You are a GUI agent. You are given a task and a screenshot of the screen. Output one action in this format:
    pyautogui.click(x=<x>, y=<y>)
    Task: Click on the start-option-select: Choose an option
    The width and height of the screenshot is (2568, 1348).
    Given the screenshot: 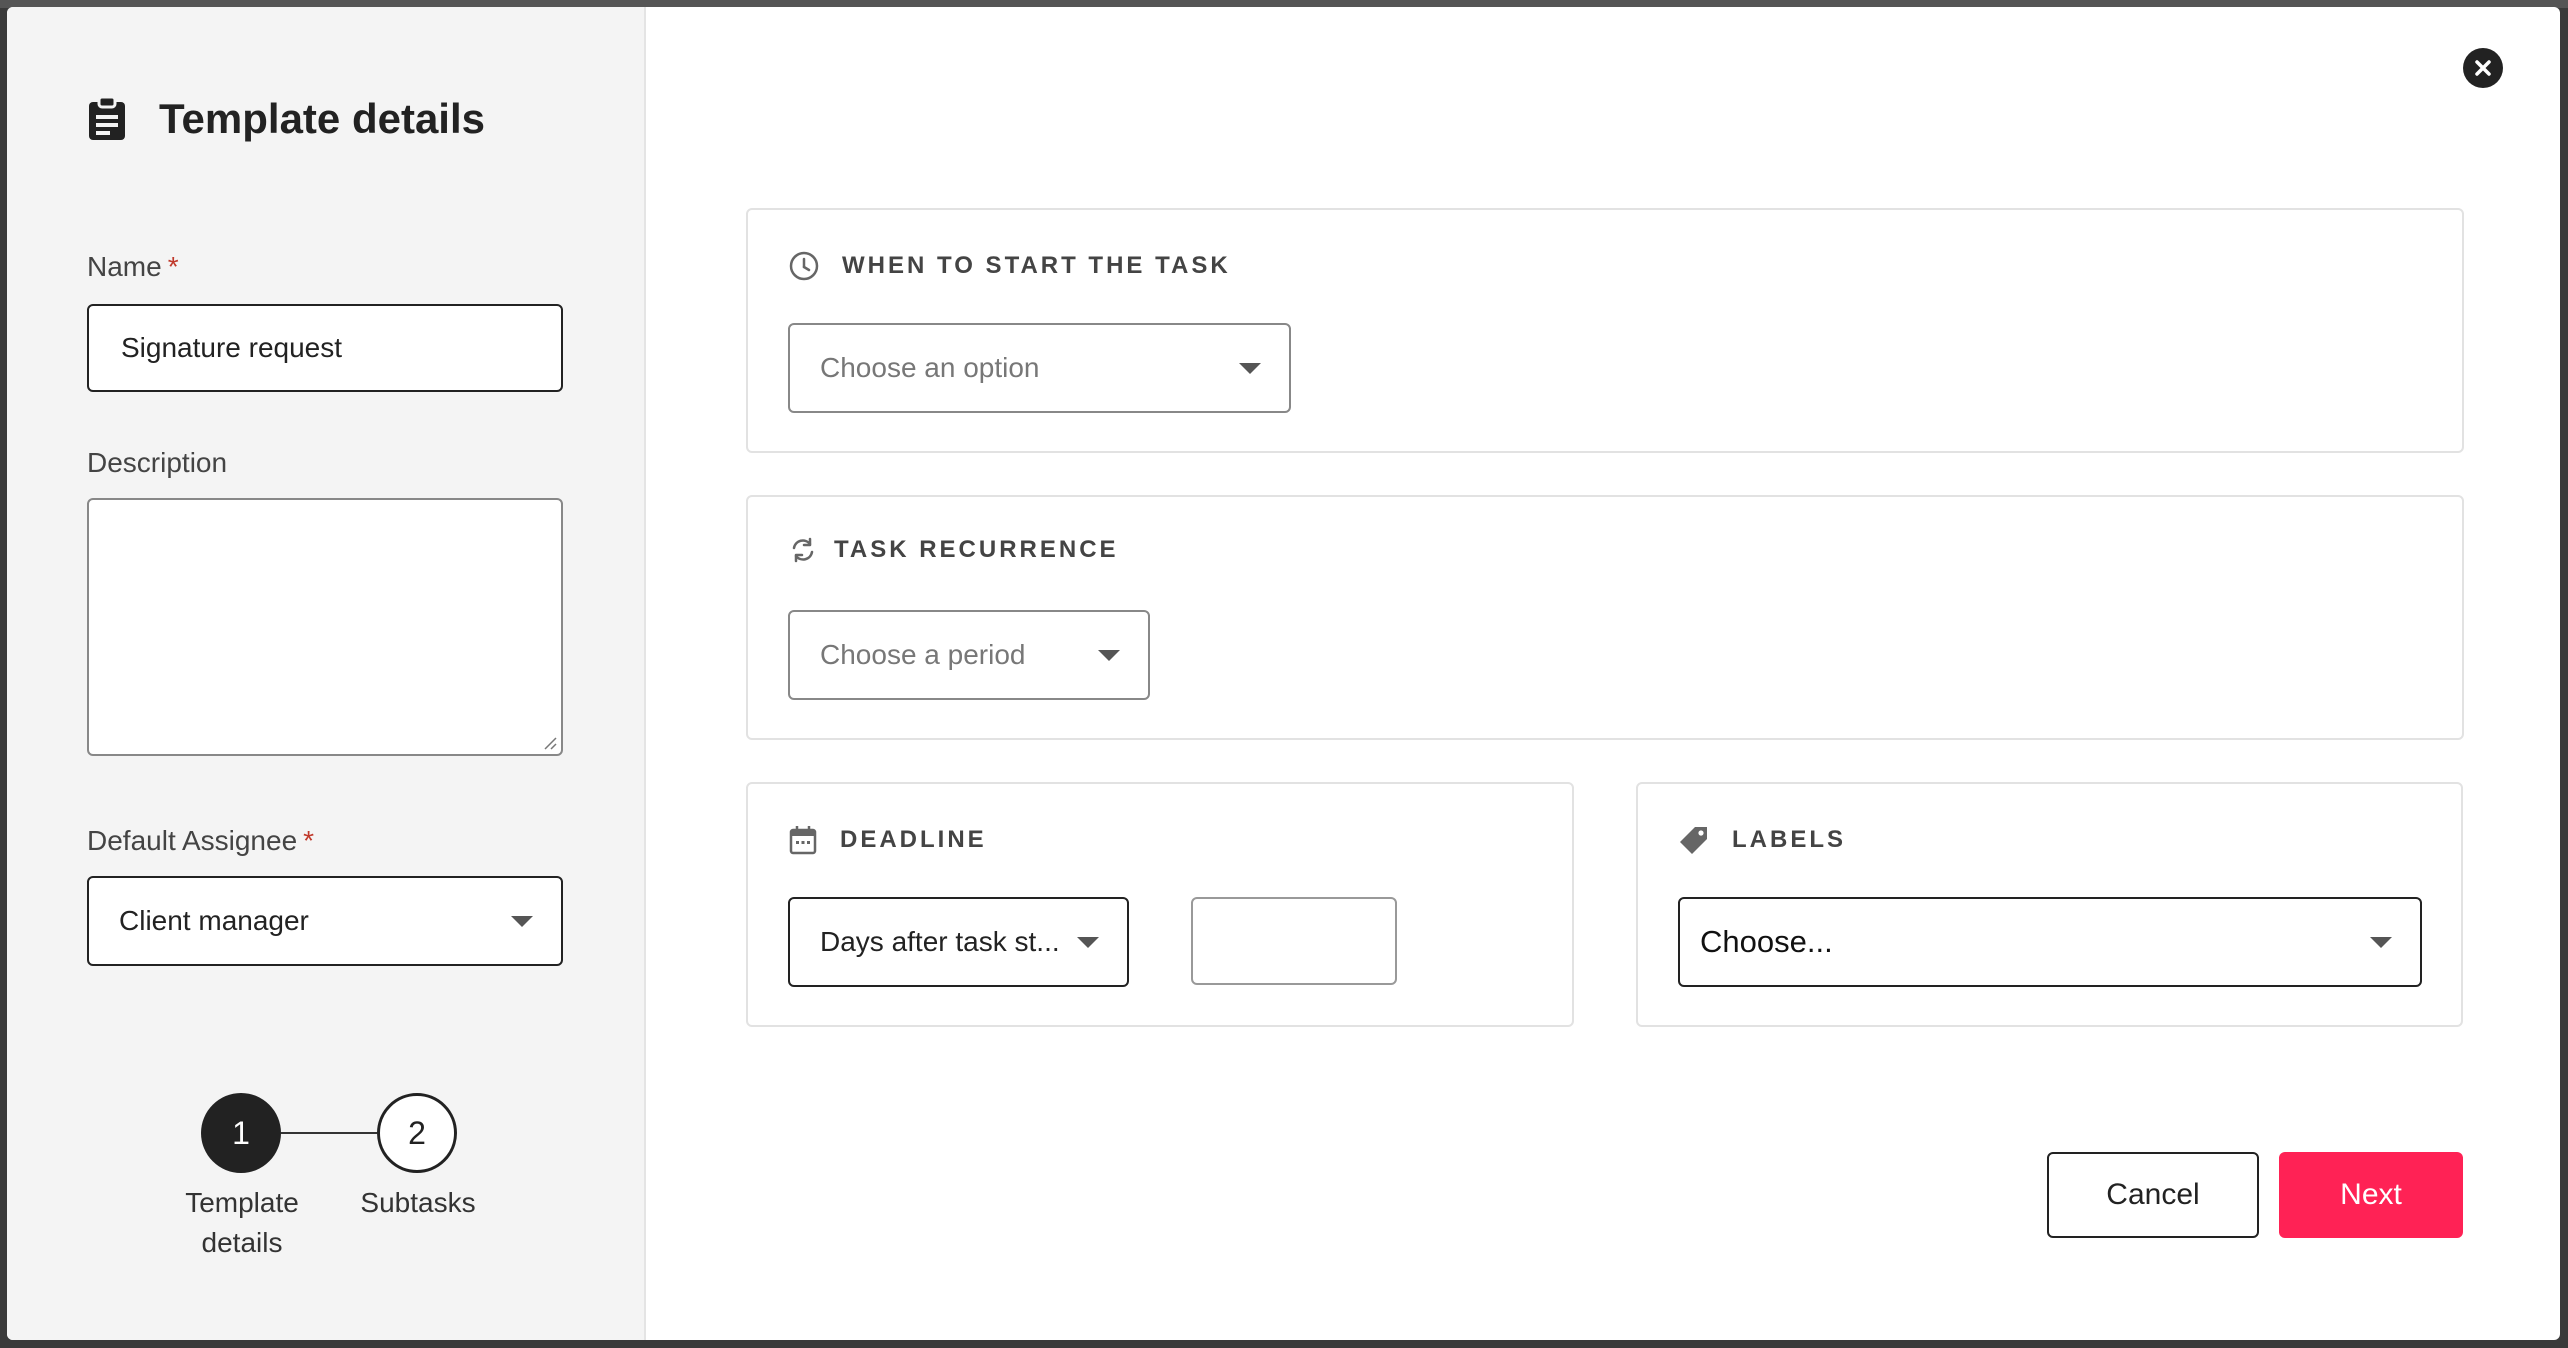 What is the action you would take?
    pyautogui.click(x=1039, y=368)
    